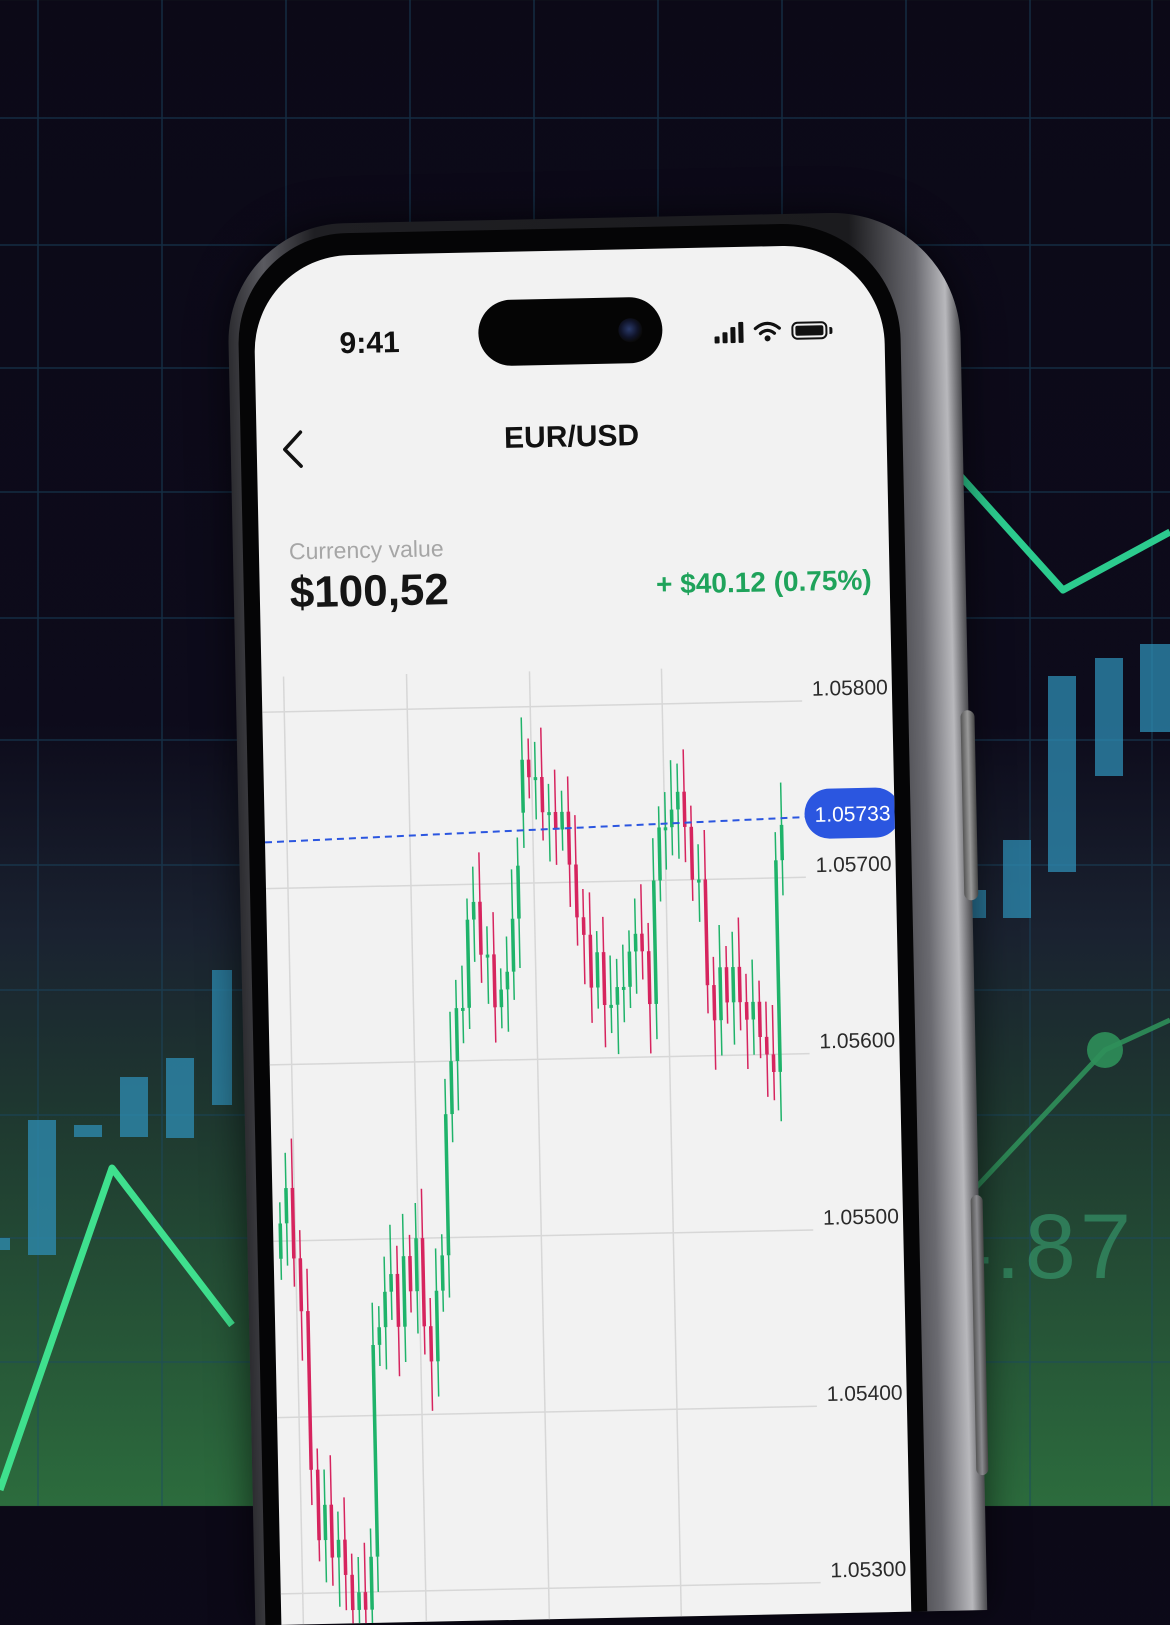 The height and width of the screenshot is (1625, 1170). Describe the element at coordinates (868, 1570) in the screenshot. I see `y-tick-label: 1.05300` at that location.